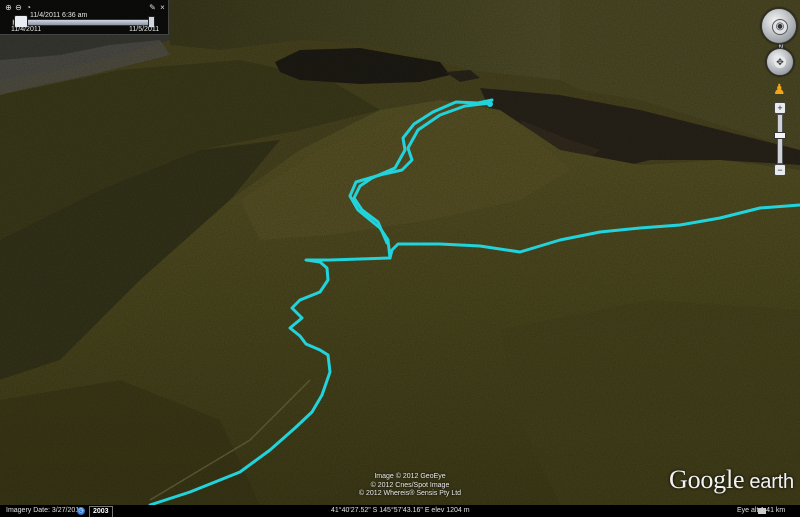  I want to click on attribution-line: © 2012 Cnes/Spot Image, so click(410, 485).